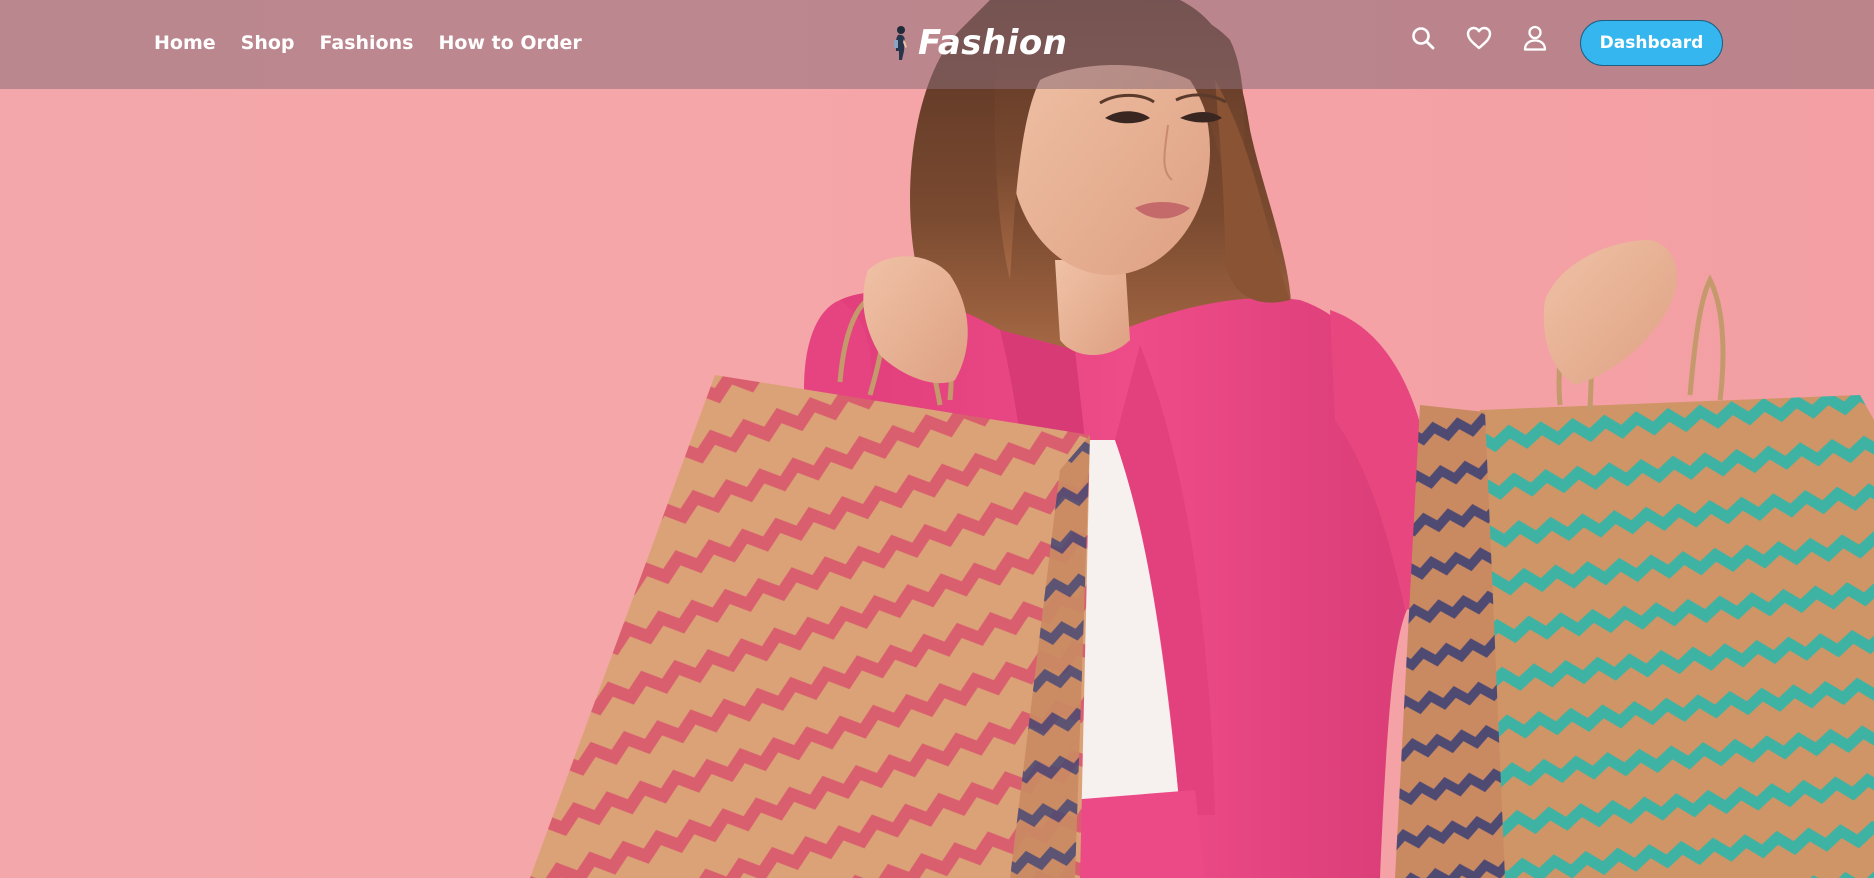 This screenshot has height=878, width=1874. I want to click on brand-logo-link: Fashion, so click(978, 43).